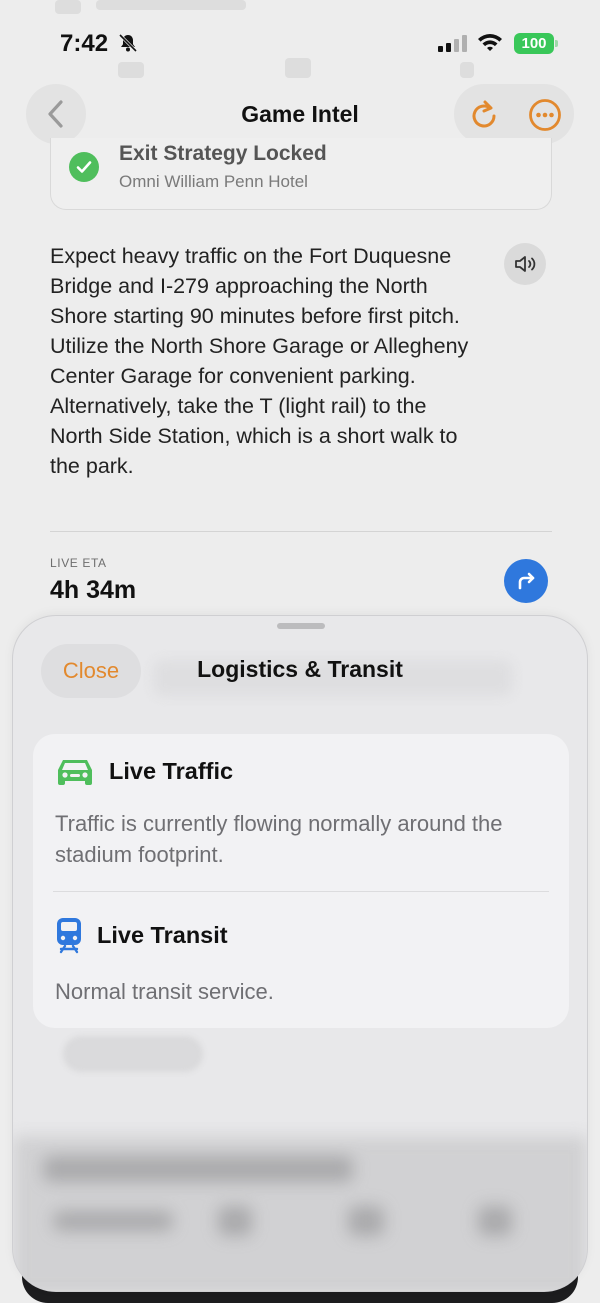 The height and width of the screenshot is (1303, 600). What do you see at coordinates (213, 181) in the screenshot?
I see `exit-strategy-location: Omni William Penn Hotel` at bounding box center [213, 181].